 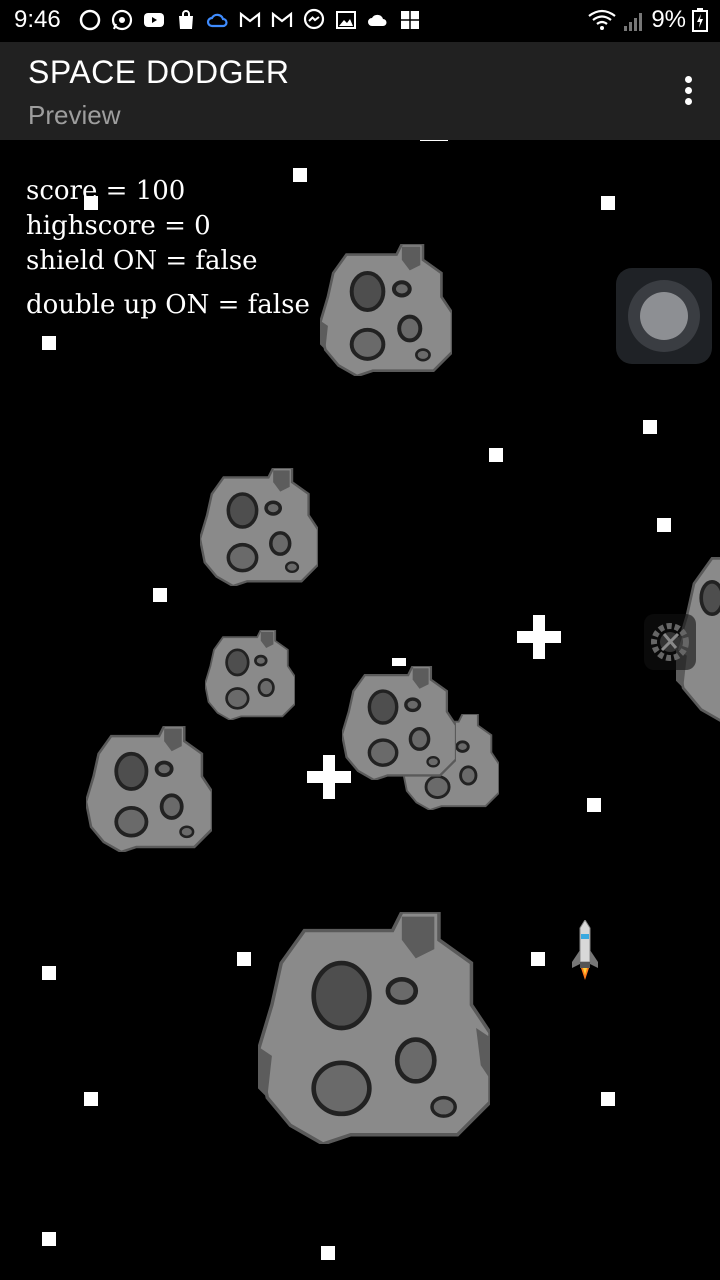 I want to click on whatsapp-icon, so click(x=122, y=20).